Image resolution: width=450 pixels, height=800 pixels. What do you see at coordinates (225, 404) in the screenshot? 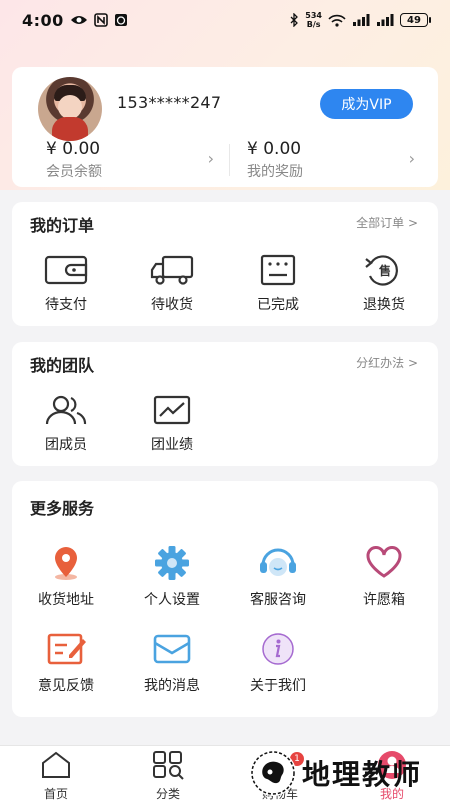
I see `team-card: 我的团队 分红办法 > 团成员 团业绩` at bounding box center [225, 404].